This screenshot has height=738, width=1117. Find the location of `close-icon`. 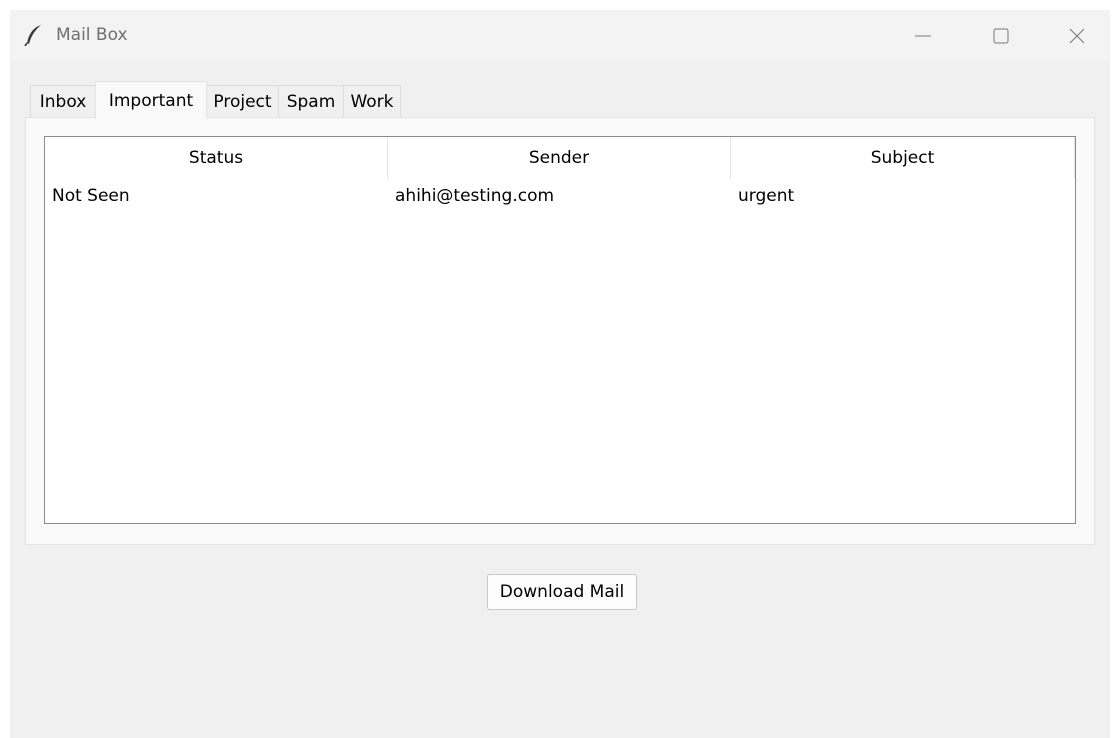

close-icon is located at coordinates (1077, 36).